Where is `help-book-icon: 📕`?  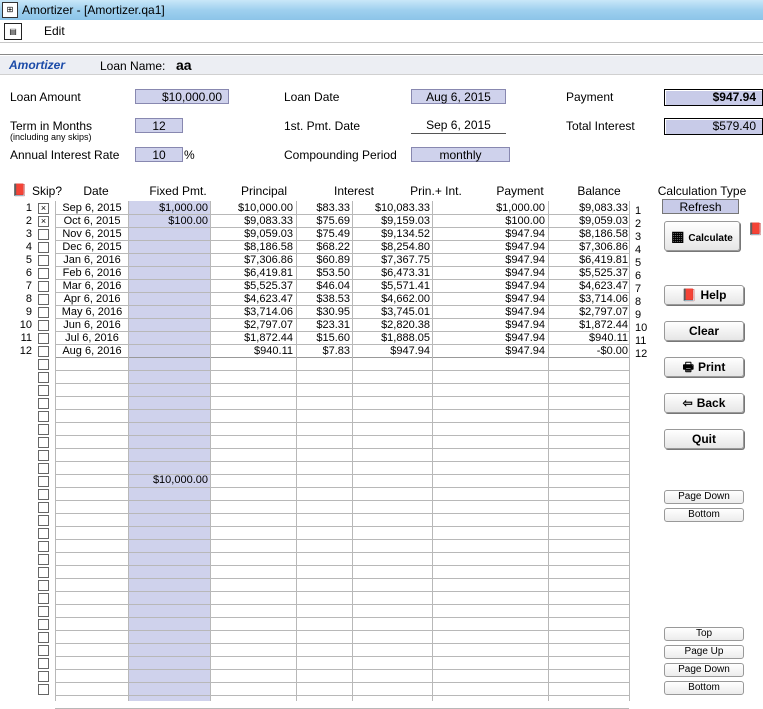
help-book-icon: 📕 is located at coordinates (689, 295).